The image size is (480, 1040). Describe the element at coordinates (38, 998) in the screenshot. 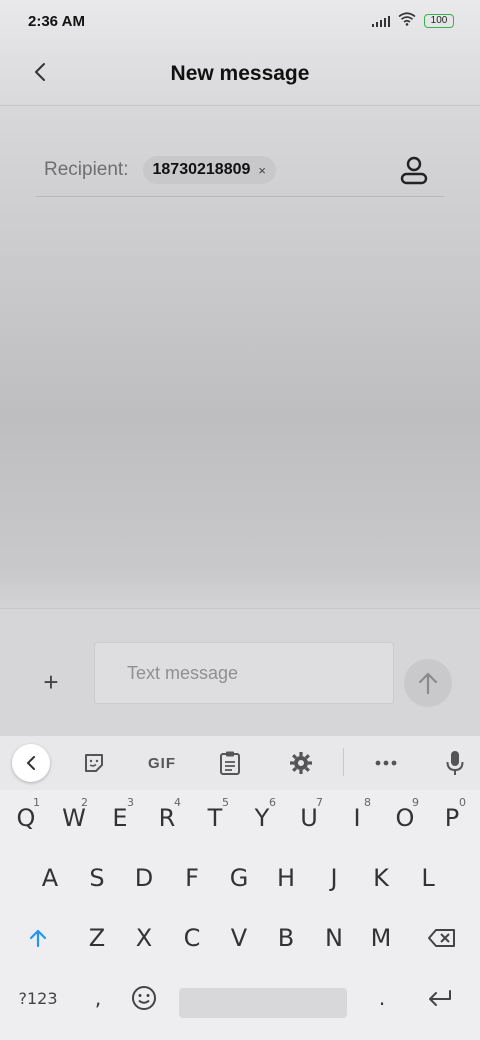

I see `symbols-key: ?123` at that location.